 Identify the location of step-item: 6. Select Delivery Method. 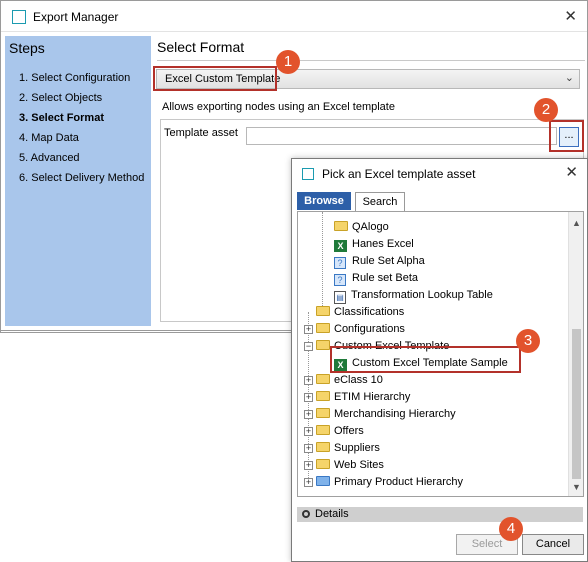
(81, 180).